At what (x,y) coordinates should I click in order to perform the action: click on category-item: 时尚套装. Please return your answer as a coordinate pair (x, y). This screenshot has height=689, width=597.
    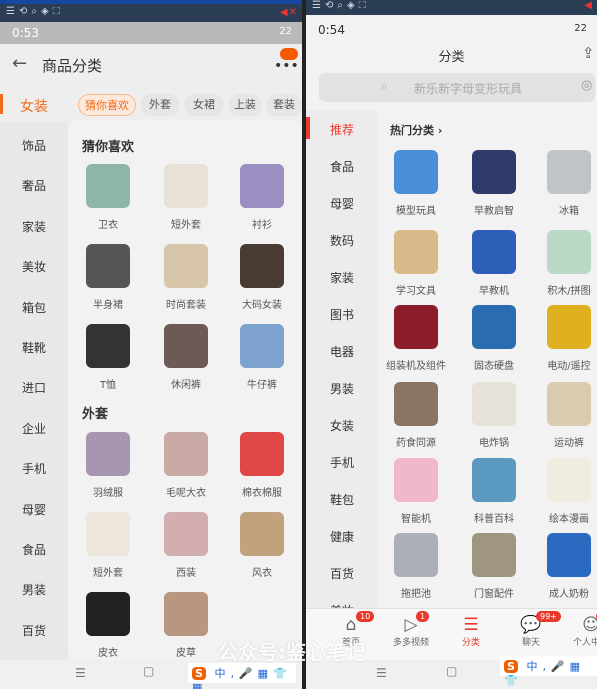
    Looking at the image, I should click on (186, 277).